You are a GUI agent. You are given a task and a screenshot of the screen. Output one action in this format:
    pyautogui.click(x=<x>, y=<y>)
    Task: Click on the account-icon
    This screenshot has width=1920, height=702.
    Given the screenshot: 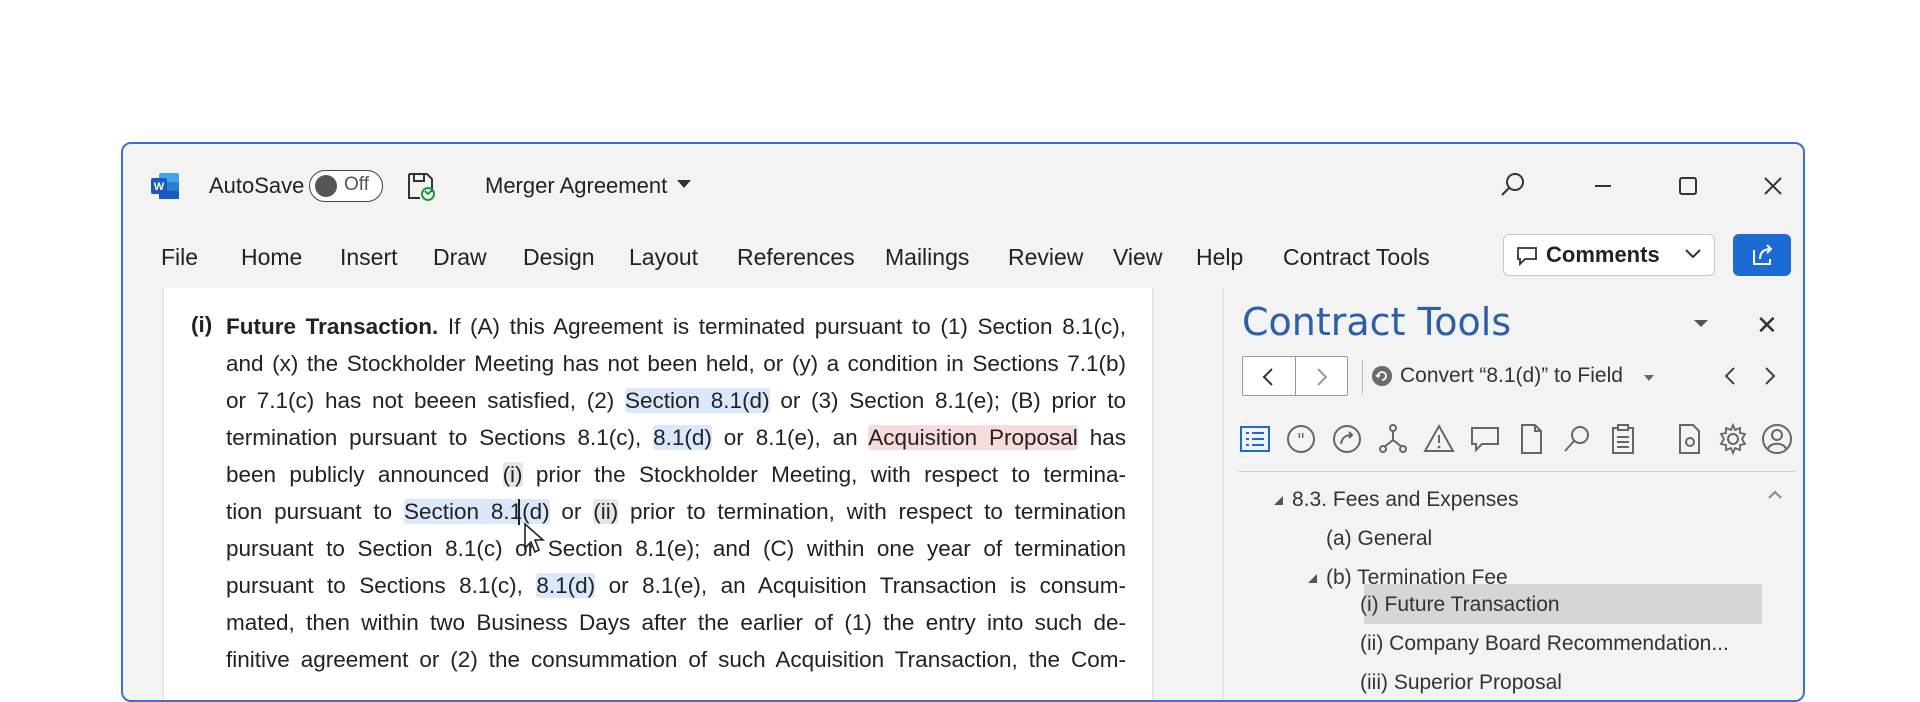 What is the action you would take?
    pyautogui.click(x=1777, y=439)
    